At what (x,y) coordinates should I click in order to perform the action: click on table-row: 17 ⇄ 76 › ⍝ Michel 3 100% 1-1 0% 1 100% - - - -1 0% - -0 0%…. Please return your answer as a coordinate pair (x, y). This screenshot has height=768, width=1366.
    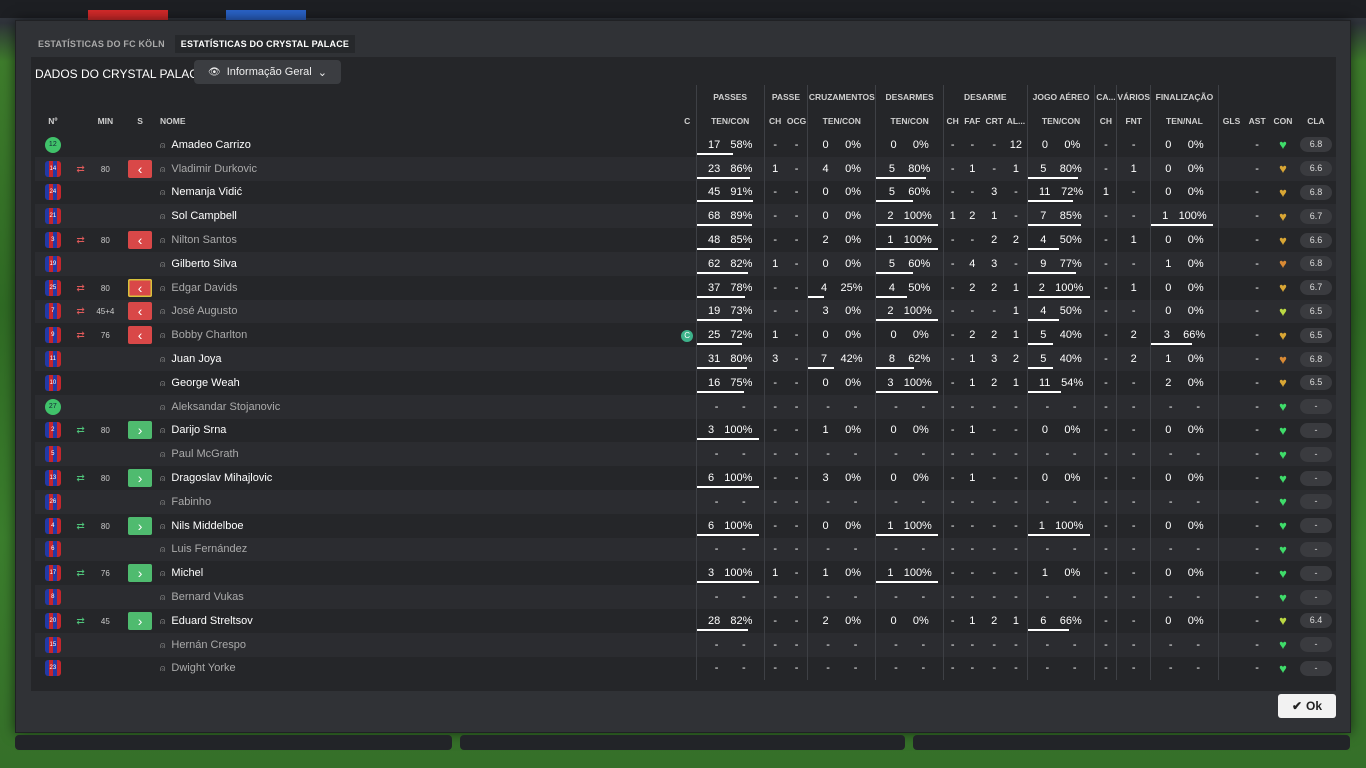
    Looking at the image, I should click on (685, 573).